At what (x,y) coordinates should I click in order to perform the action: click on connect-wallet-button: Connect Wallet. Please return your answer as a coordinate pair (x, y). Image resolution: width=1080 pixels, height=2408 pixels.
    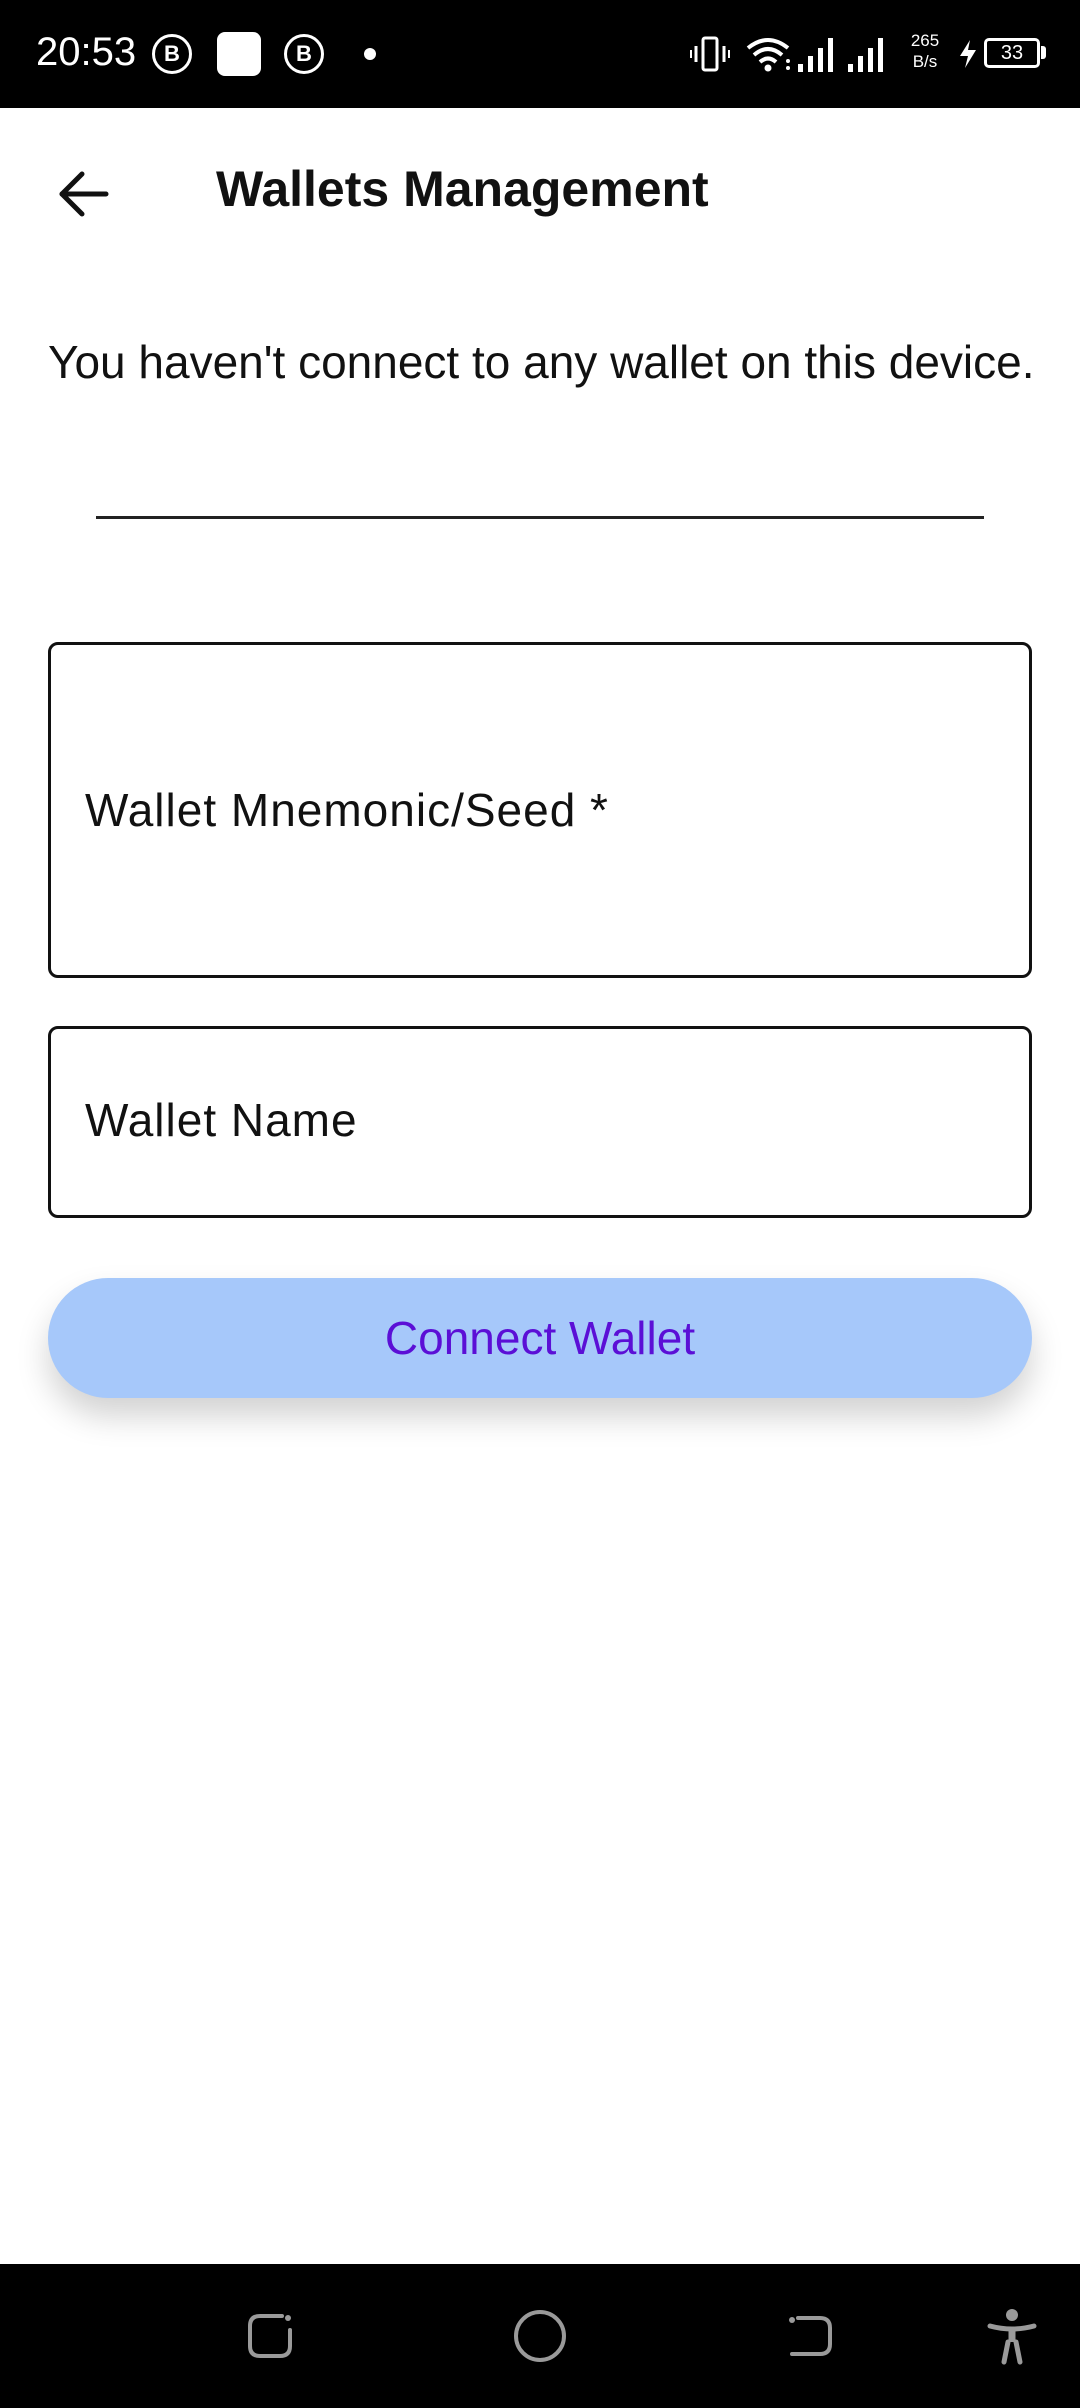
    Looking at the image, I should click on (540, 1338).